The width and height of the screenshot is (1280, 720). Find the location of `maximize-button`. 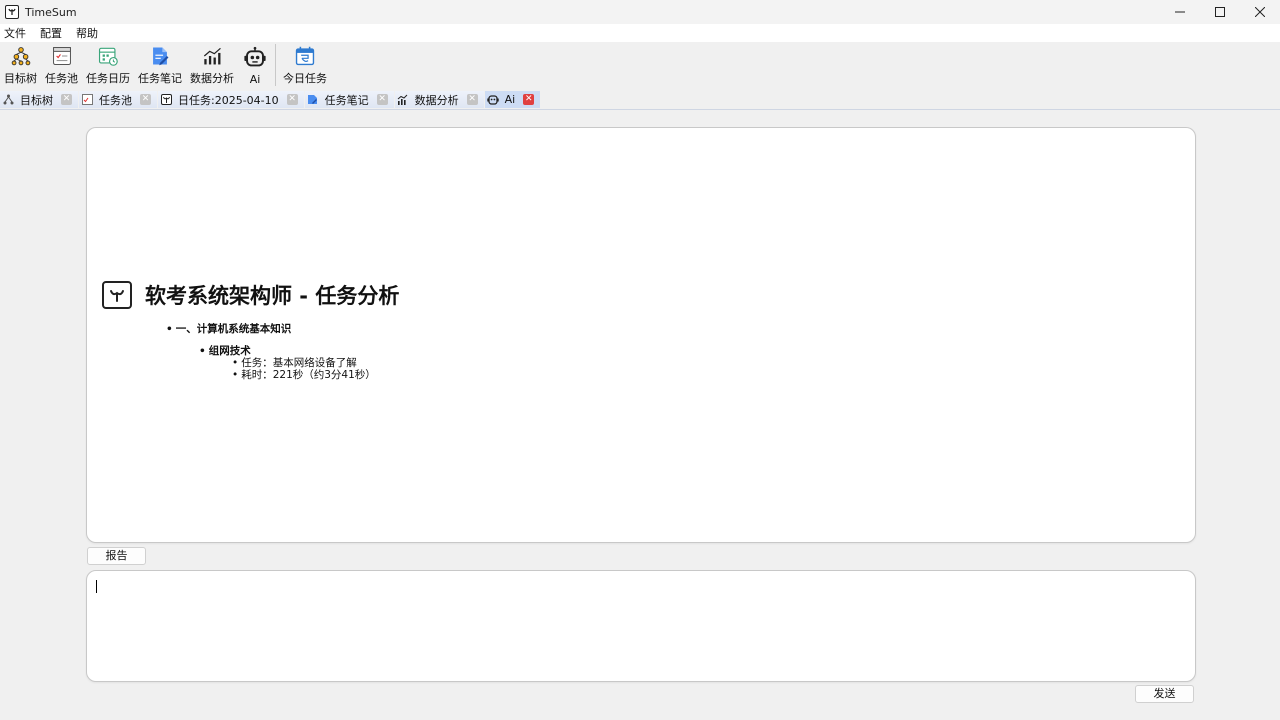

maximize-button is located at coordinates (1220, 12).